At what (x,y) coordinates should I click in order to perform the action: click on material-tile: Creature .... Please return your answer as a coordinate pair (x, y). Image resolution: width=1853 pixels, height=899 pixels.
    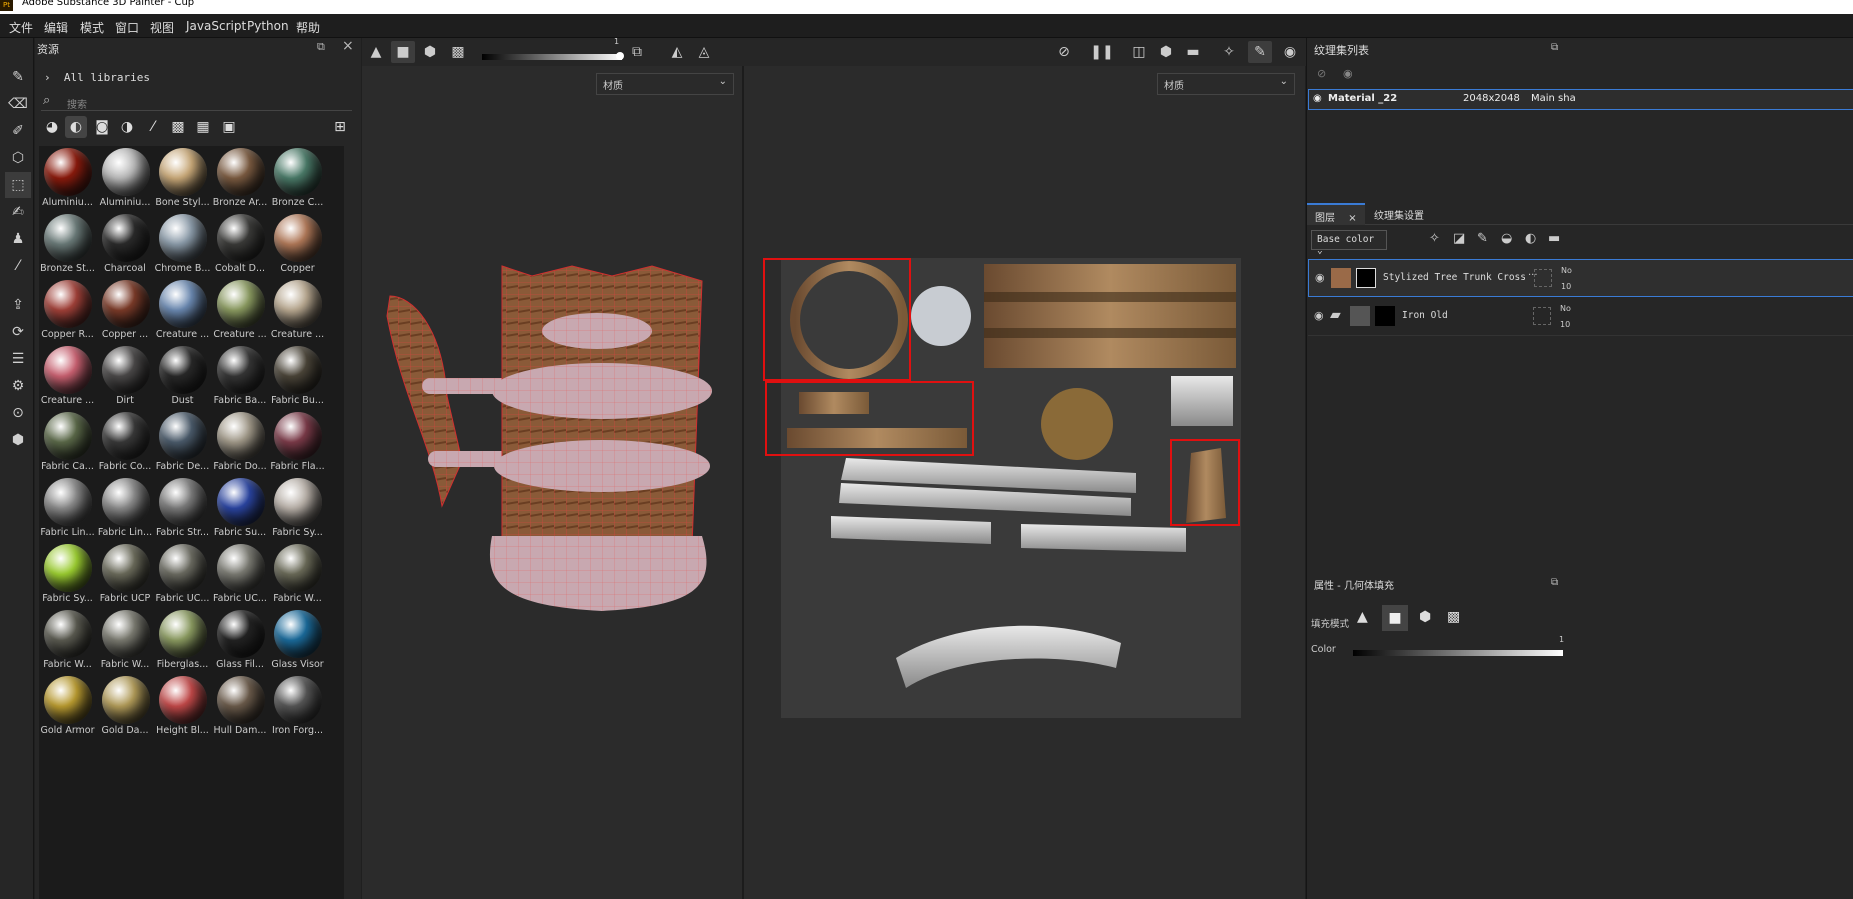
    Looking at the image, I should click on (67, 377).